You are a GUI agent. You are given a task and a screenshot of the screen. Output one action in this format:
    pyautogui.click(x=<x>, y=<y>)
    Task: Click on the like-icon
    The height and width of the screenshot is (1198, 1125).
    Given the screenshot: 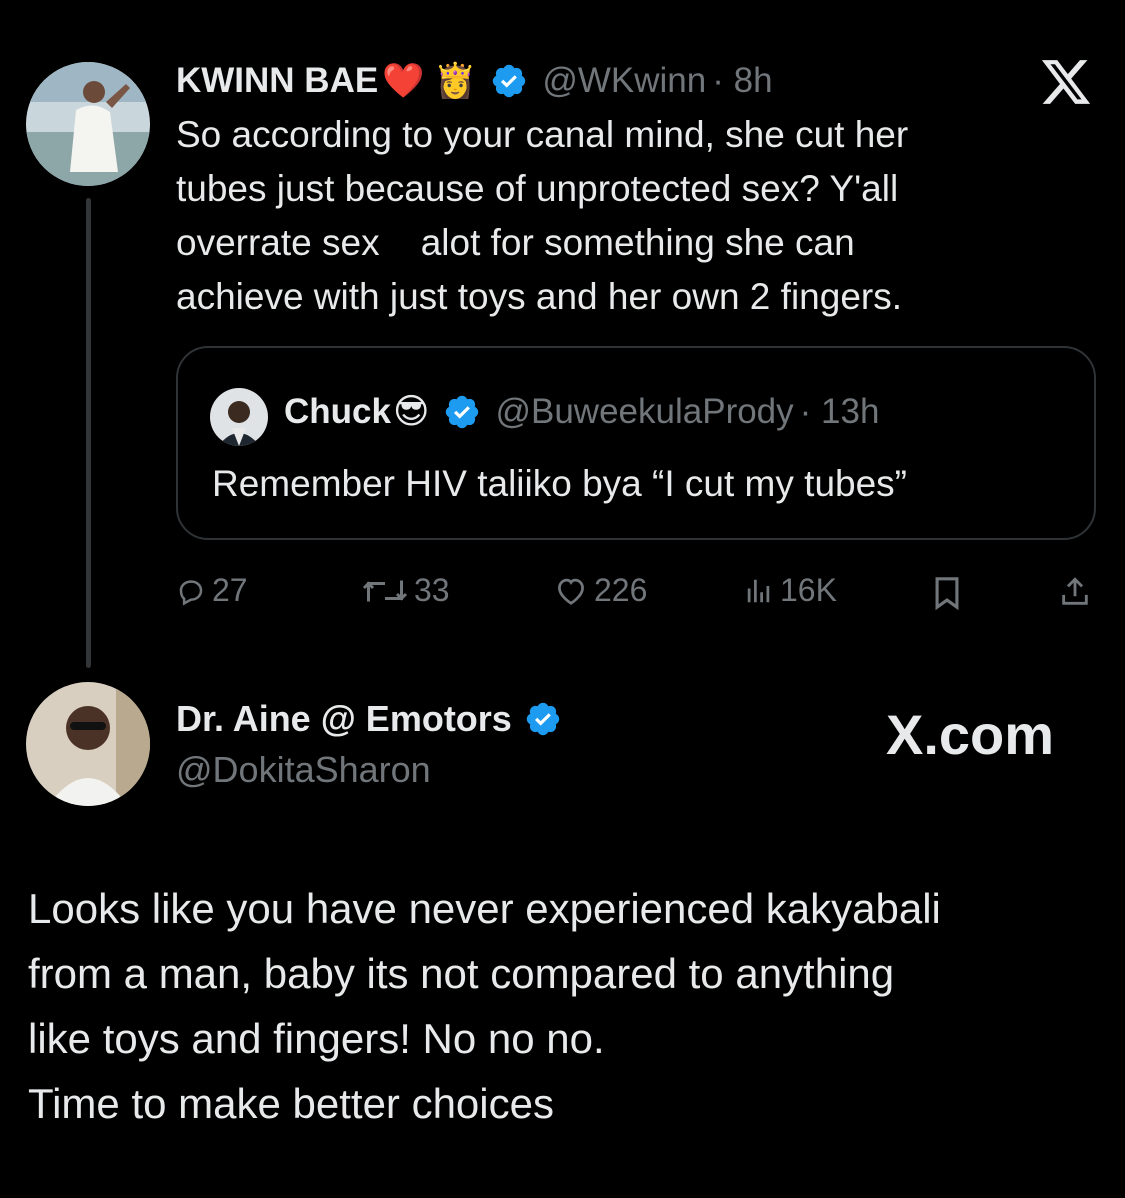 What is the action you would take?
    pyautogui.click(x=571, y=591)
    